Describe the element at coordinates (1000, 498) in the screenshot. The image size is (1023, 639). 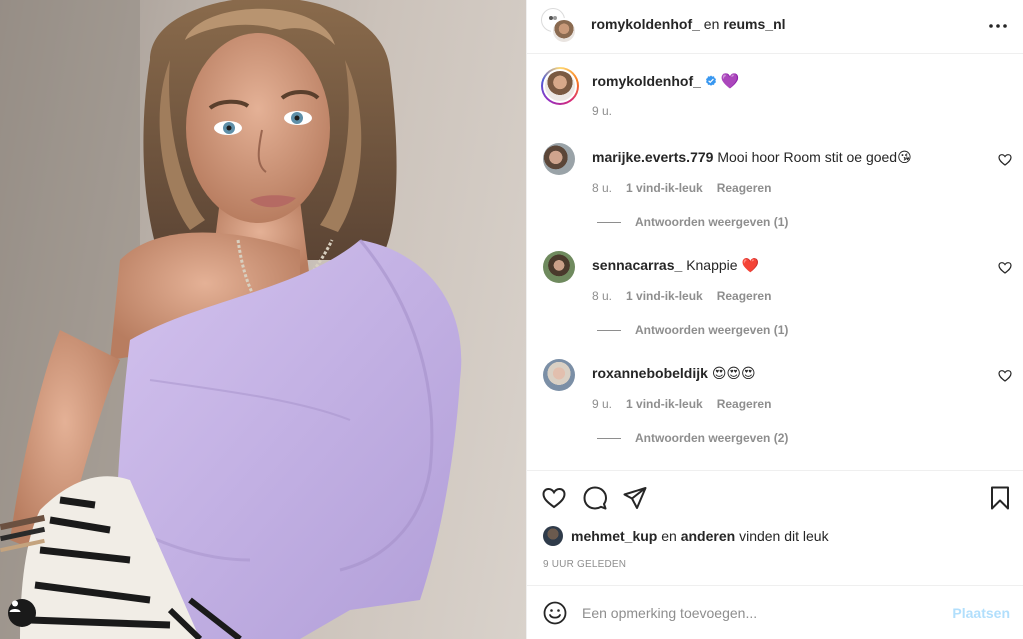
I see `bookmark-icon` at that location.